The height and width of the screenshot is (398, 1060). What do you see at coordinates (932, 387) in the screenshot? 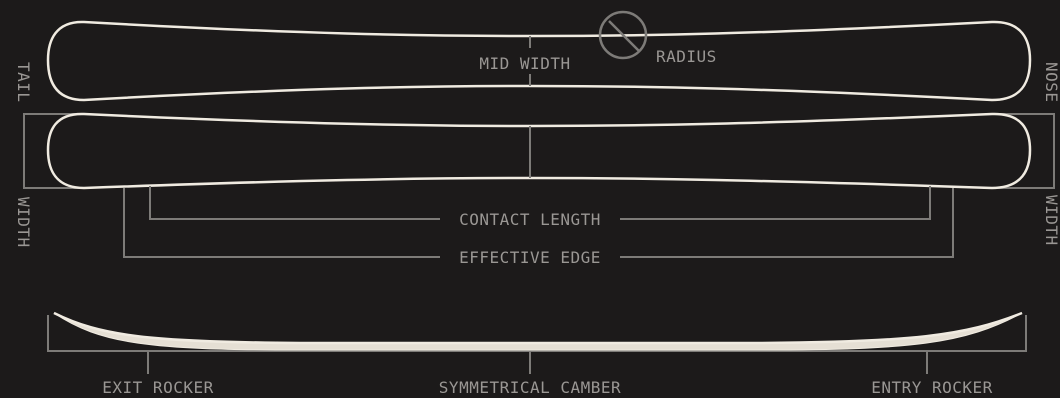
I see `entry-rocker-label: ENTRY ROCKER` at bounding box center [932, 387].